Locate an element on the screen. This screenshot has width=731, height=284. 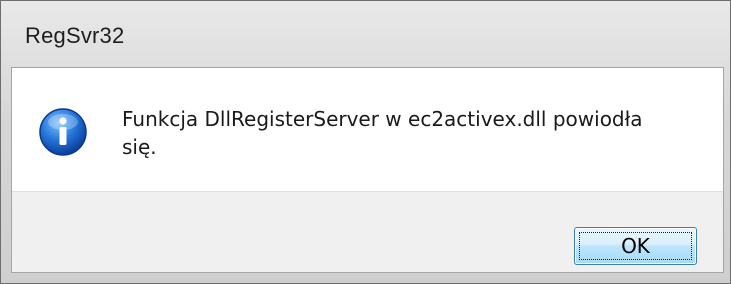
ok-button: OK is located at coordinates (635, 246).